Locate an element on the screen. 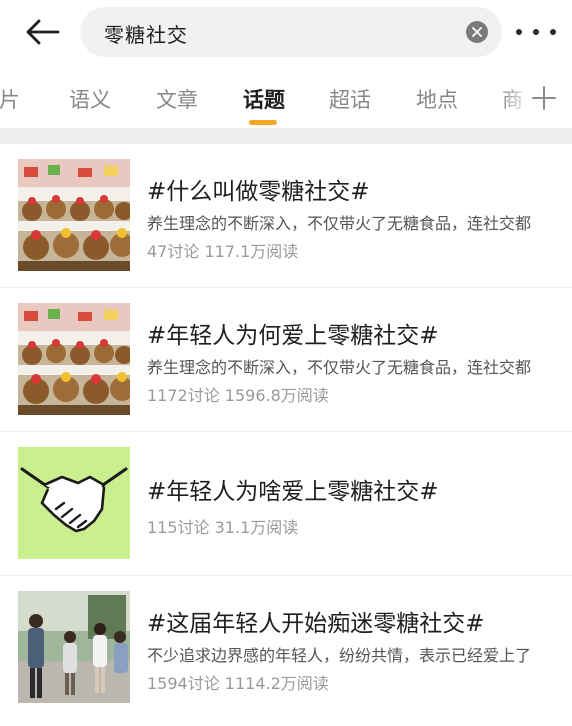 The height and width of the screenshot is (726, 572). people-outdoor-image is located at coordinates (74, 647).